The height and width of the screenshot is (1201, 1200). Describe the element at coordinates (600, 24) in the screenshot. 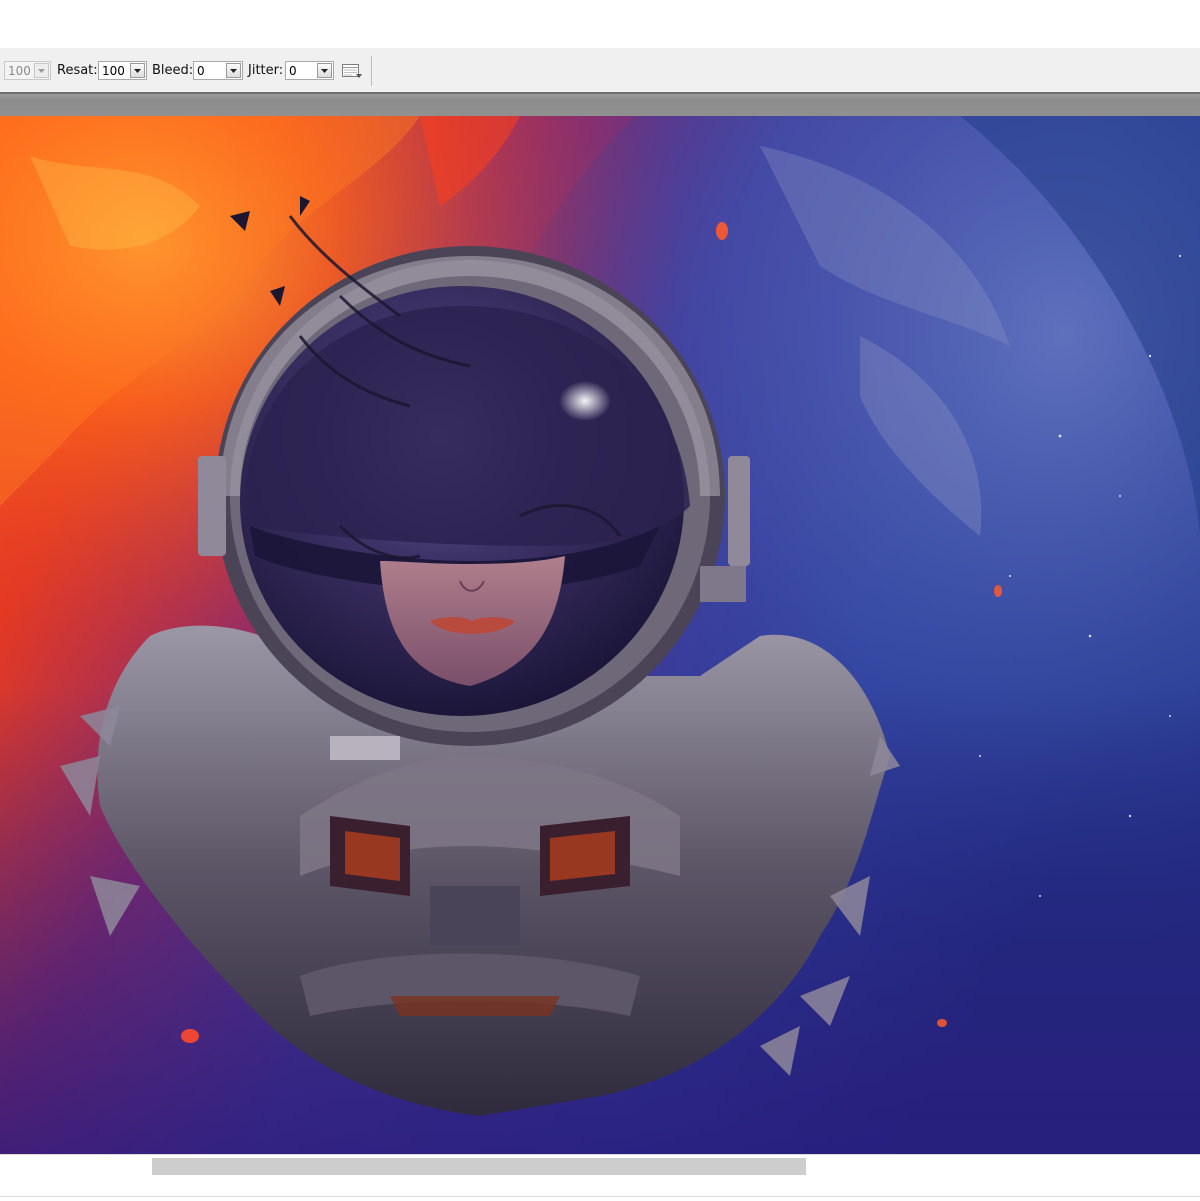

I see `title-area` at that location.